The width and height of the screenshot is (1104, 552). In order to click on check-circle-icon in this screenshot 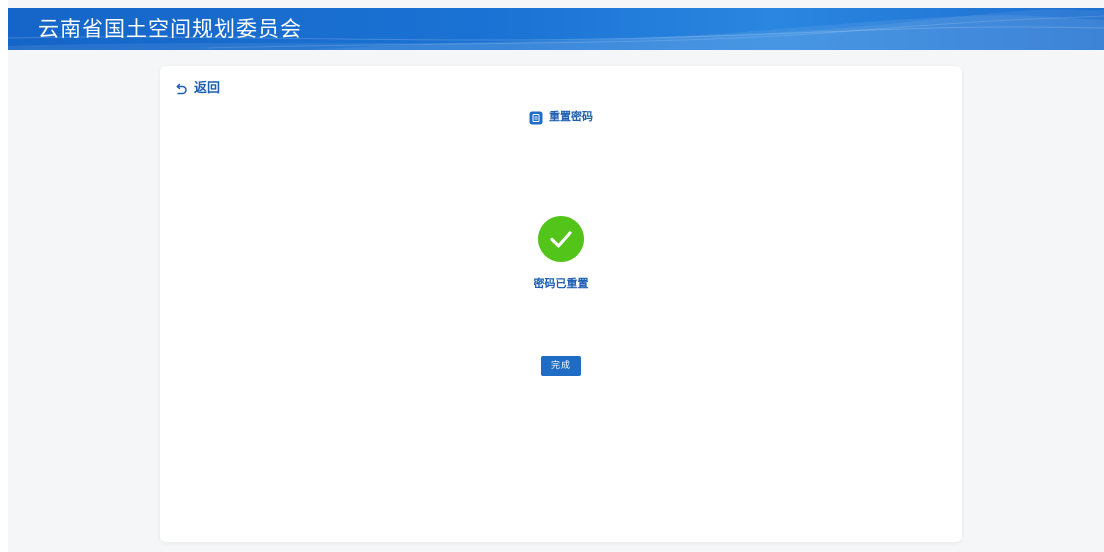, I will do `click(561, 239)`.